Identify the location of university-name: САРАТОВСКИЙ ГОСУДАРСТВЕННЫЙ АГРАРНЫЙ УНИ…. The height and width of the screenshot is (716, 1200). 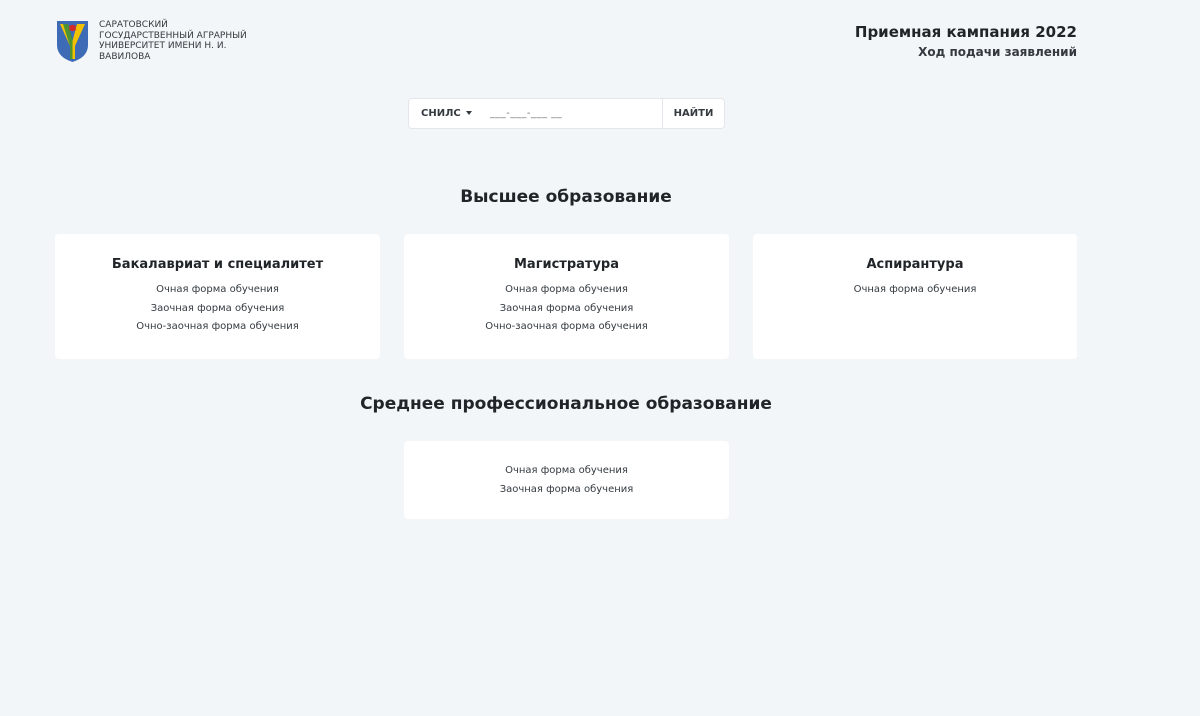
(173, 41).